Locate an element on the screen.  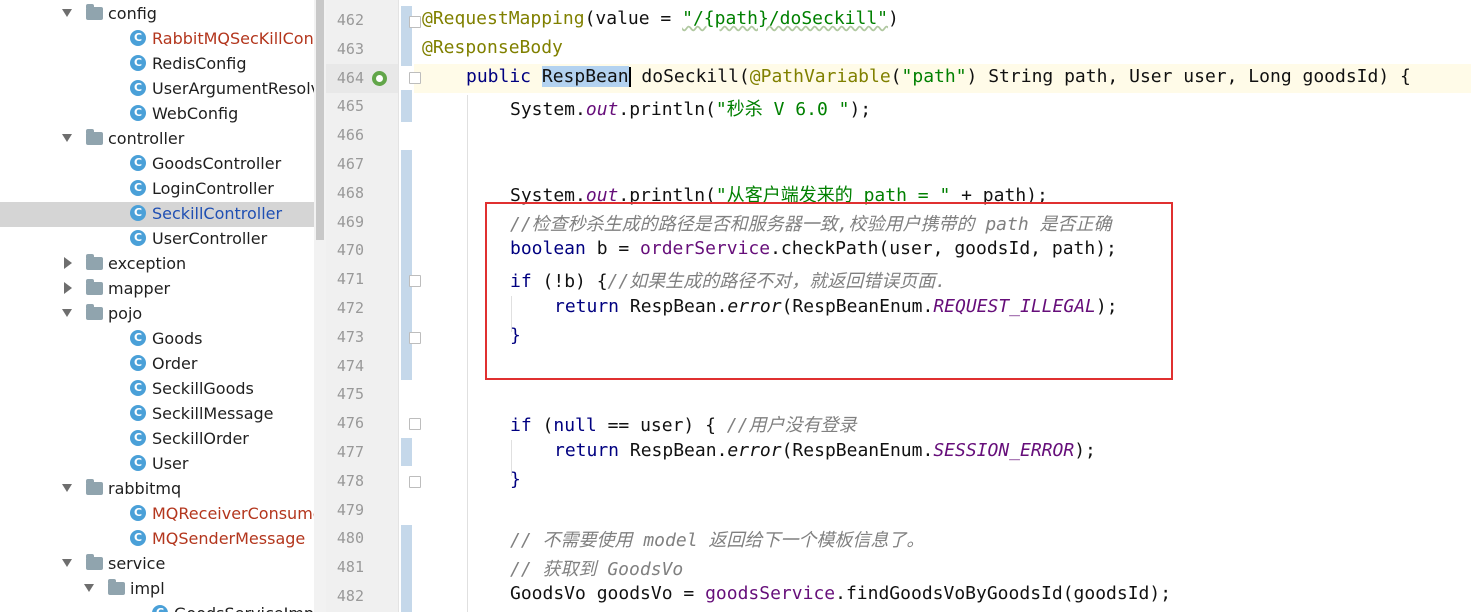
tree-item-label: SeckillOrder is located at coordinates (200, 438).